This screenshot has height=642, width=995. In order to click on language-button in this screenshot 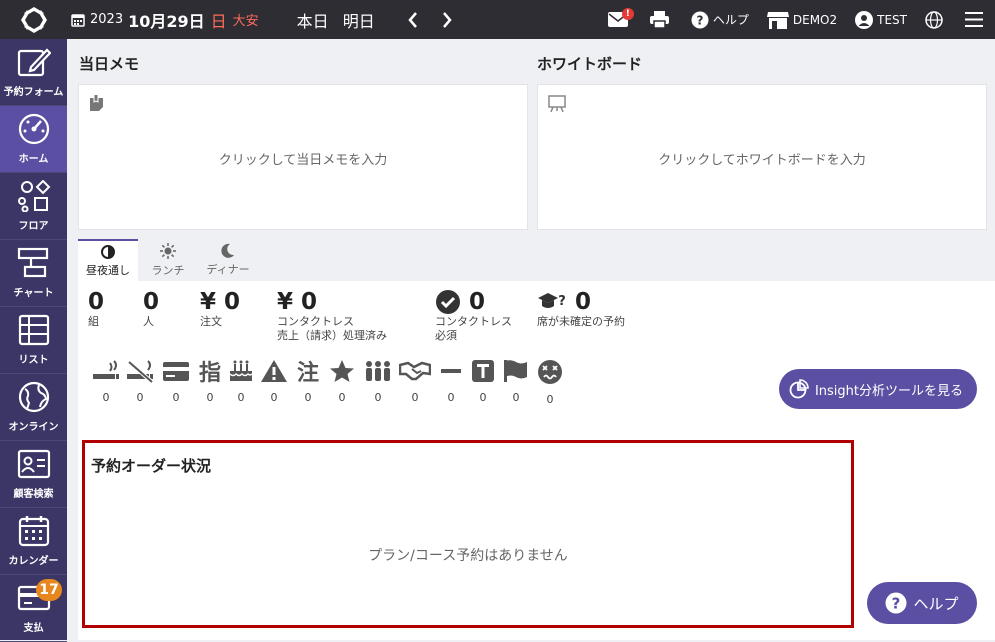, I will do `click(936, 19)`.